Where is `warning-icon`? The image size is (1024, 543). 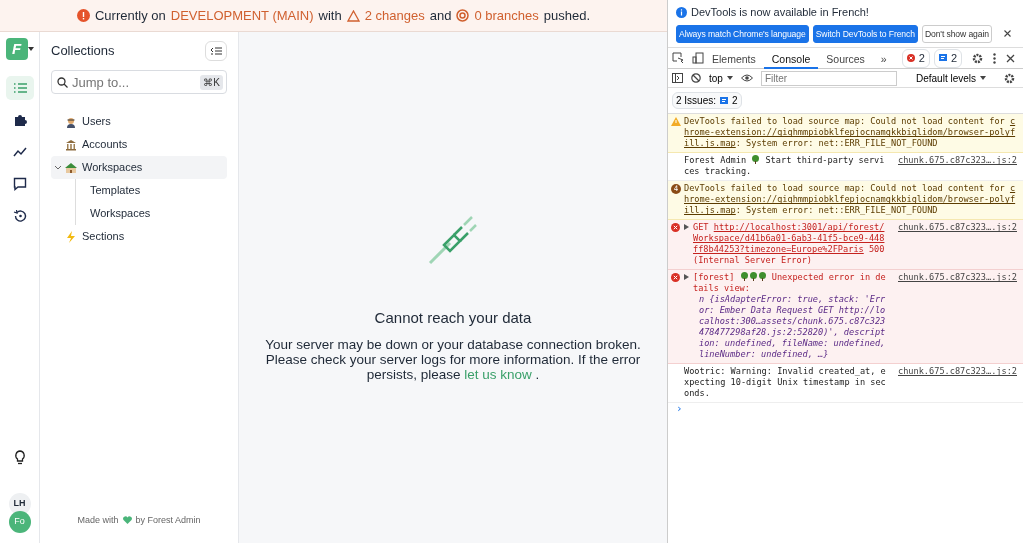 warning-icon is located at coordinates (676, 122).